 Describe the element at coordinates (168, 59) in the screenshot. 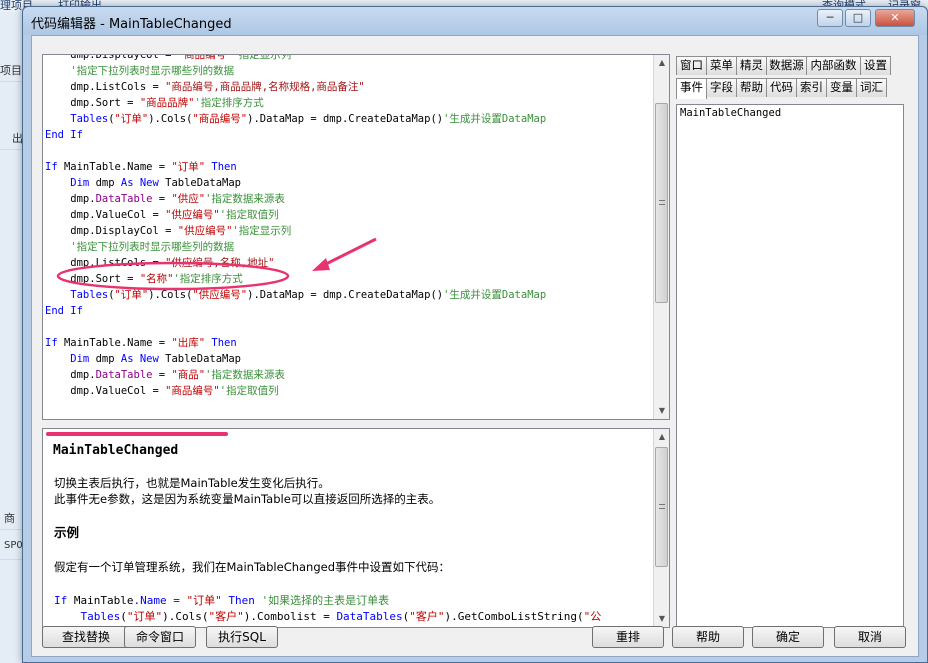

I see `code-line: dmp.DisplayCol = "商品编号"'指定显示列` at that location.